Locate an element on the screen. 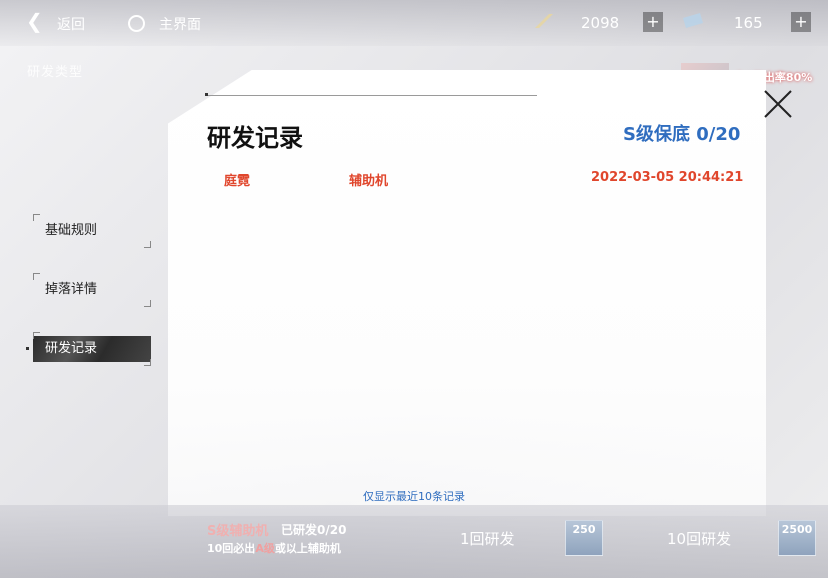 This screenshot has width=828, height=578. dev-count: 已研发0/20 is located at coordinates (314, 530).